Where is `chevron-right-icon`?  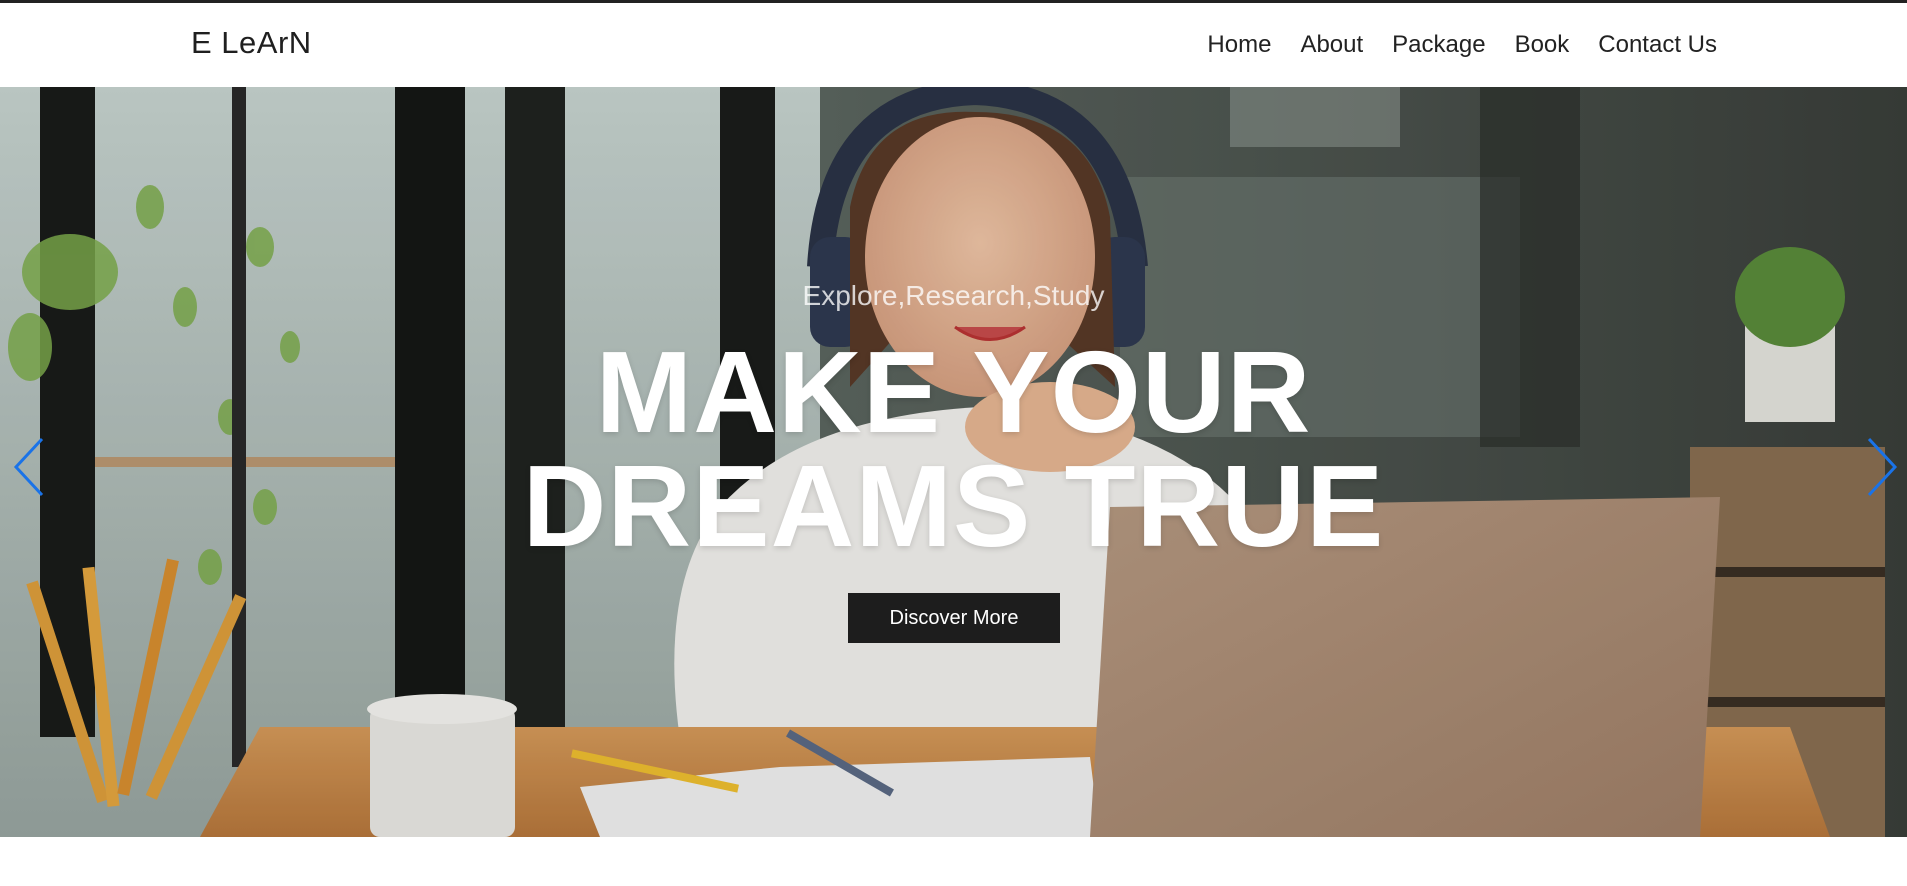 chevron-right-icon is located at coordinates (1882, 467).